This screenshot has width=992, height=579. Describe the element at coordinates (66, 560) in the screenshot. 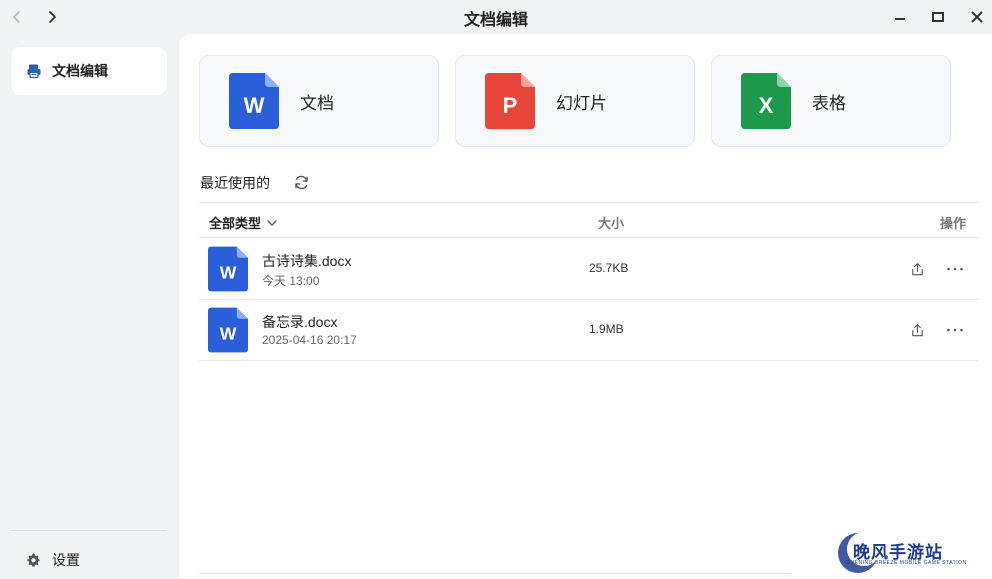

I see `settings-label: 设置` at that location.